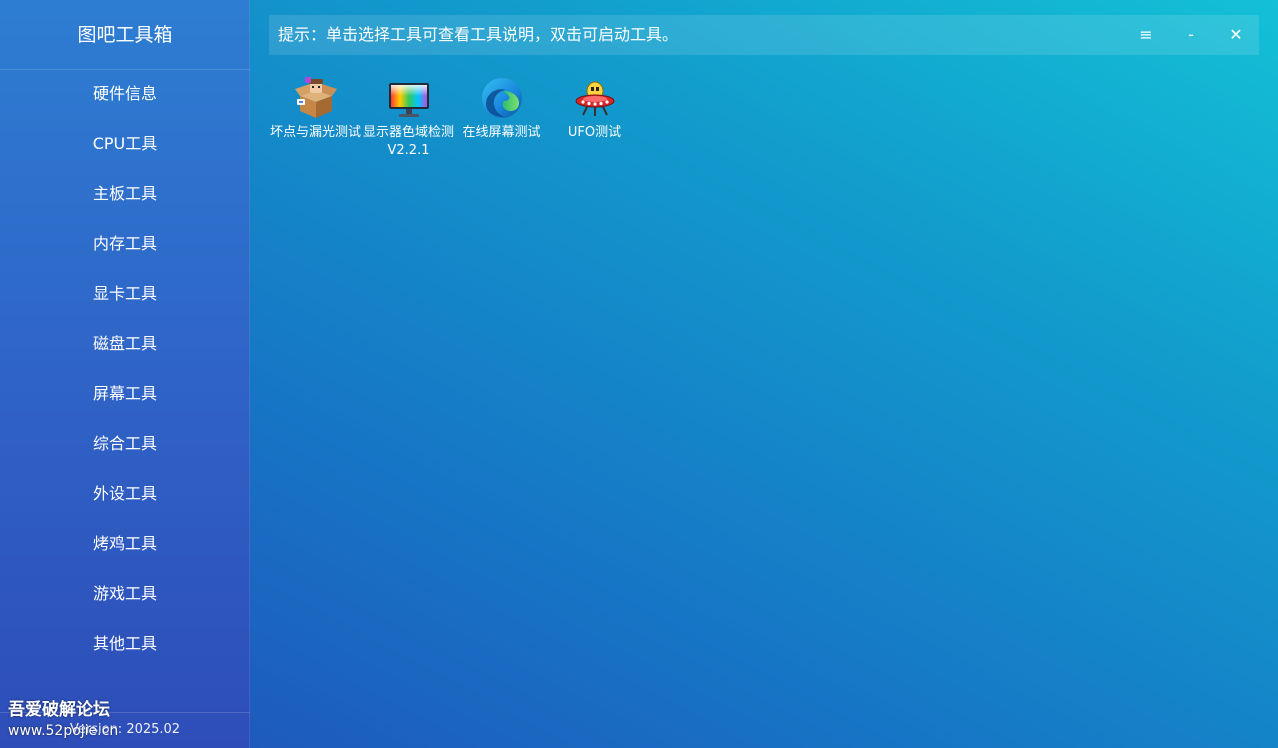 The image size is (1278, 748). I want to click on watermark-title: 吾爱破解论坛, so click(59, 710).